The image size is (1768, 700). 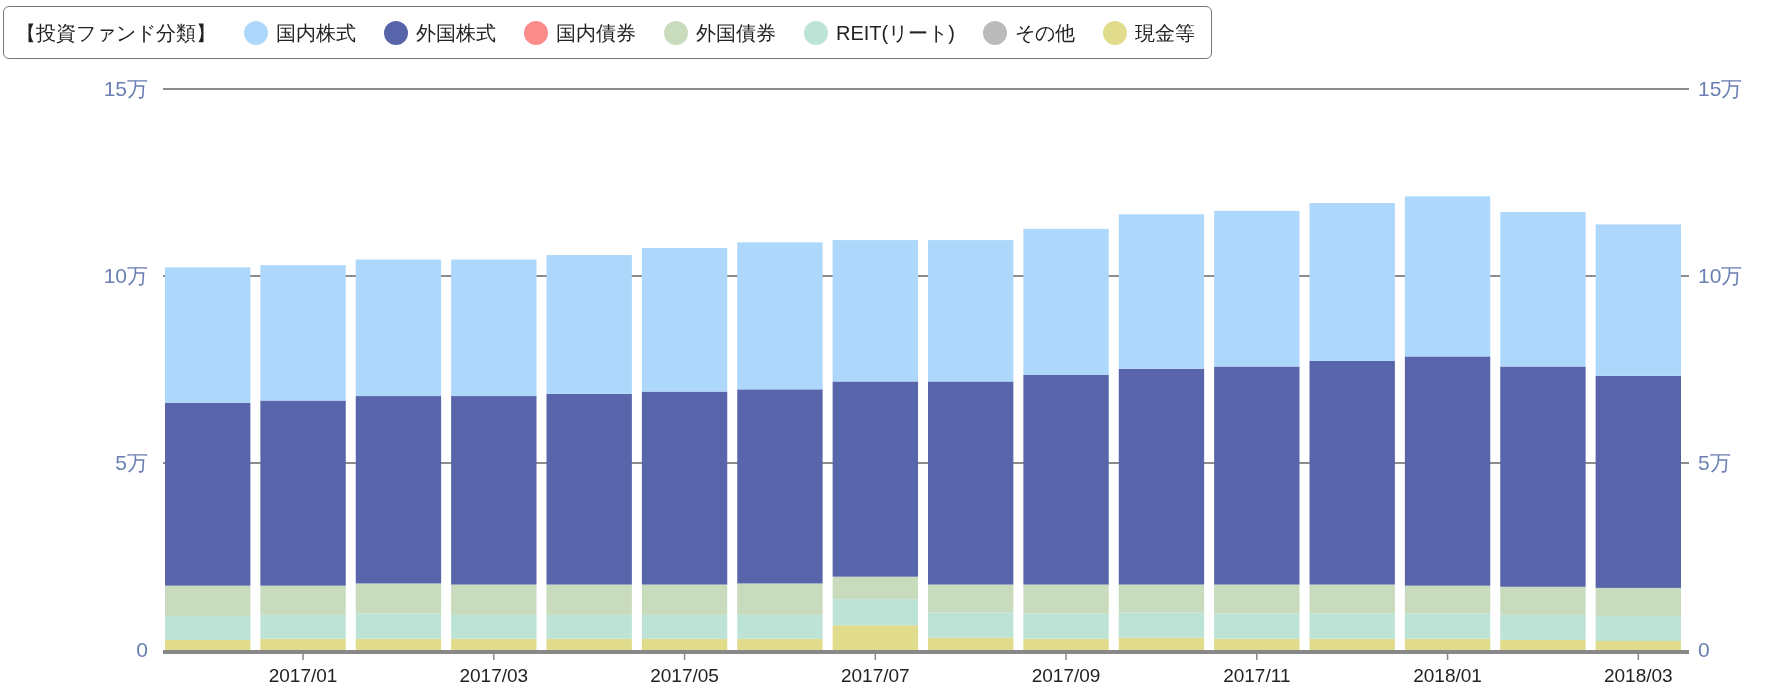 I want to click on x-axis-label: 2017/01, so click(x=303, y=675).